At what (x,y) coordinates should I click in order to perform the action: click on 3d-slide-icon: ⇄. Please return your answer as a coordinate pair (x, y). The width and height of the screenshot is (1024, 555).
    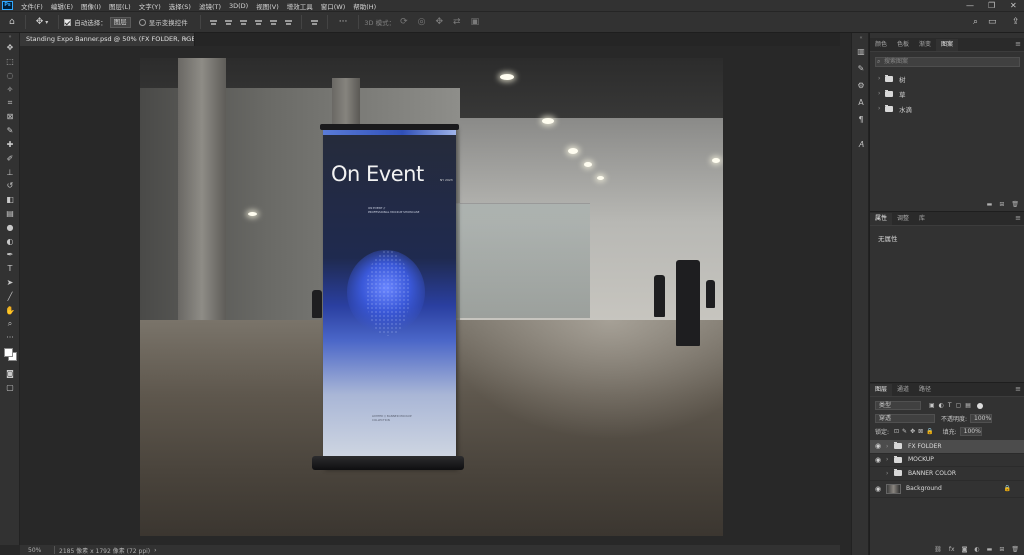
    Looking at the image, I should click on (457, 22).